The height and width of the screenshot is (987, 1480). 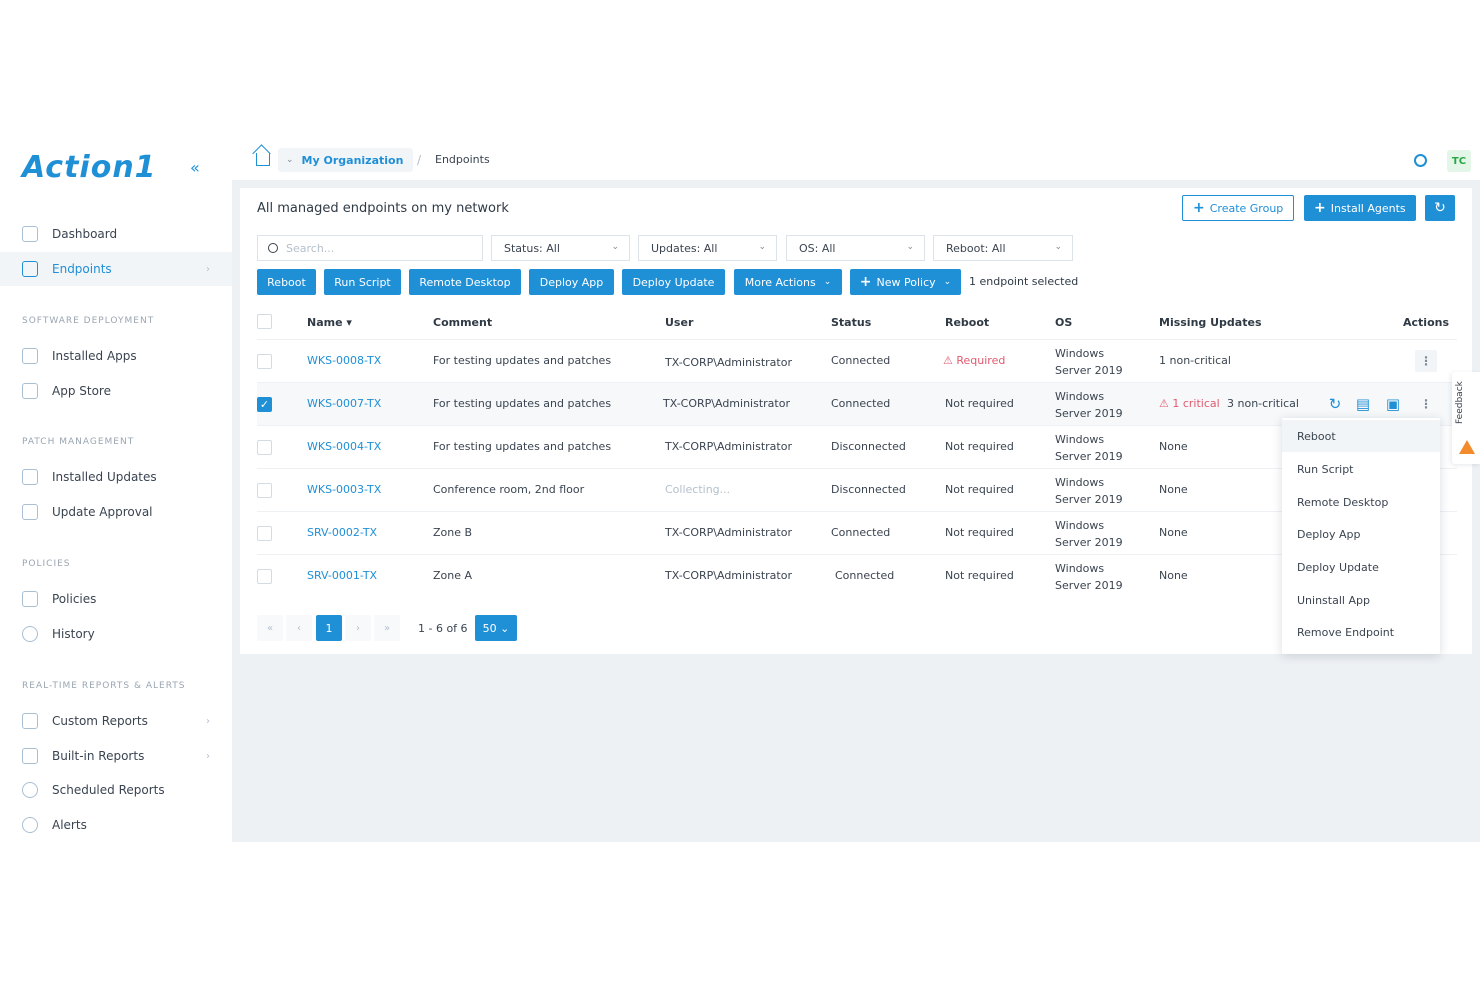 I want to click on menu-item-remove-endpoint: Remove Endpoint, so click(x=1361, y=632).